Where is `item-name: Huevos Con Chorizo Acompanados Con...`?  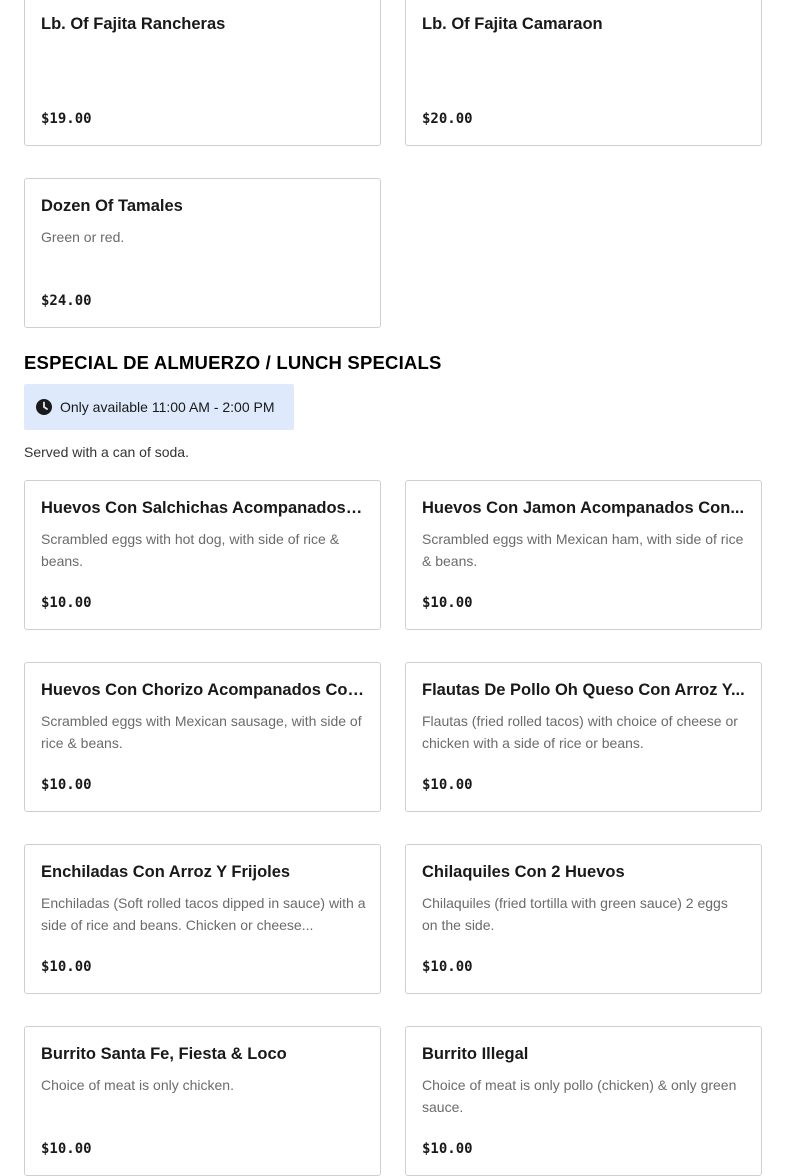
item-name: Huevos Con Chorizo Acompanados Con... is located at coordinates (203, 690).